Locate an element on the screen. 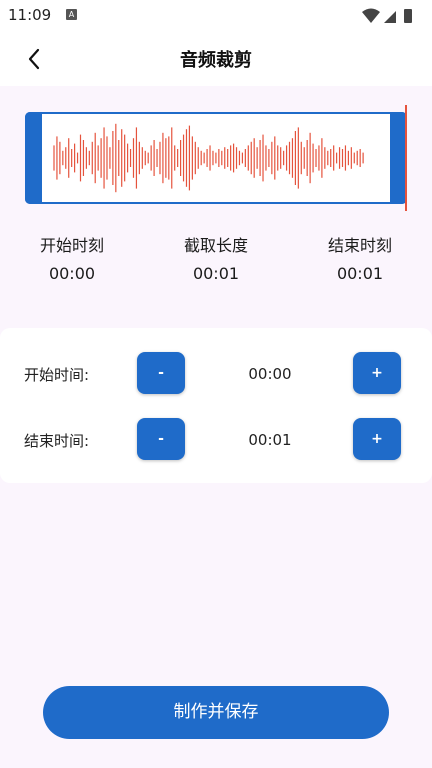 The image size is (432, 768). playhead-marker is located at coordinates (406, 158).